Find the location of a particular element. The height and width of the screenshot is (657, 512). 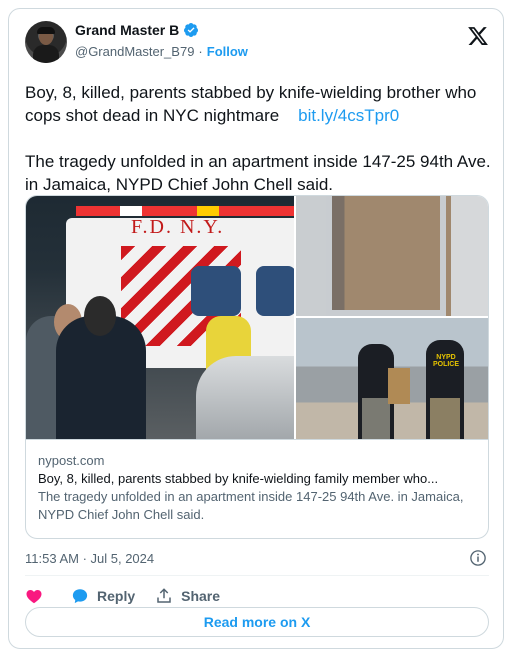

like-button is located at coordinates (38, 596).